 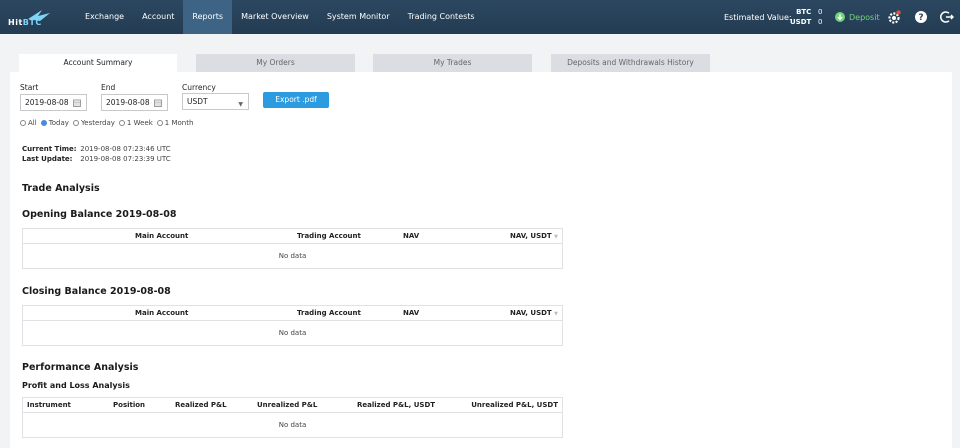 I want to click on nav-trading-contests: Trading Contests, so click(x=441, y=17).